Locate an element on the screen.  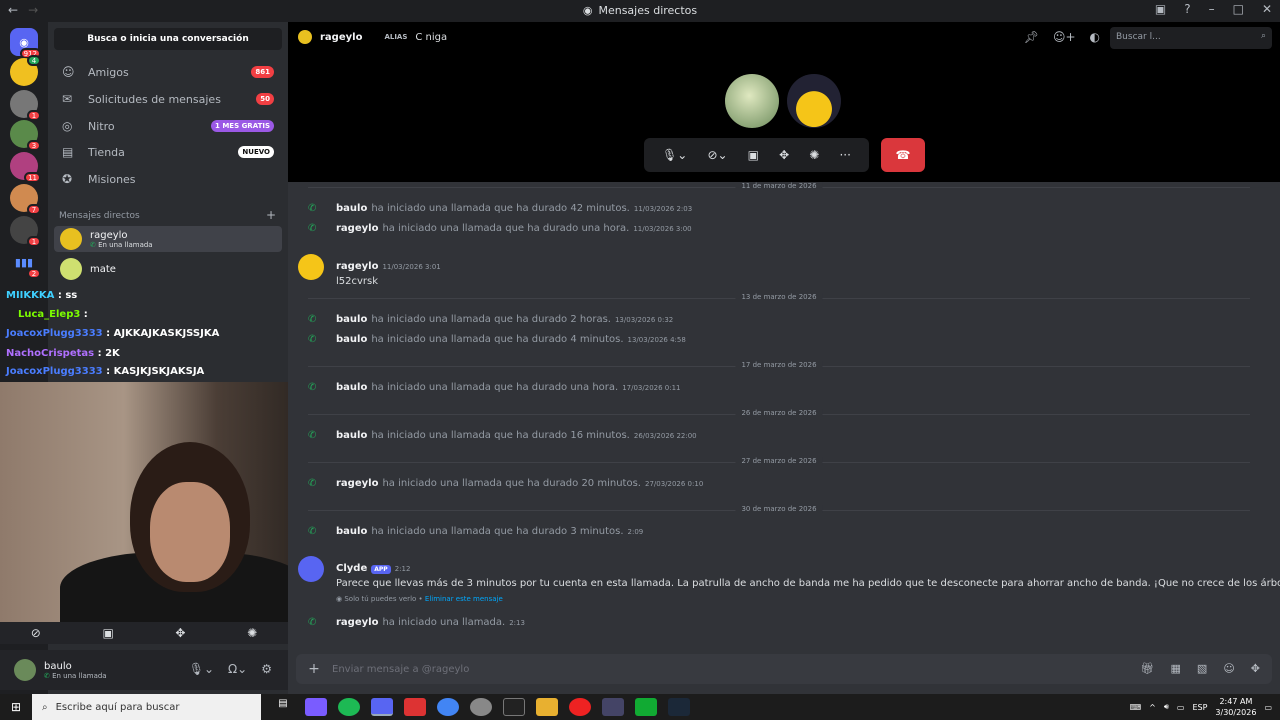
pin-icon: 📌︎ is located at coordinates (1031, 37).